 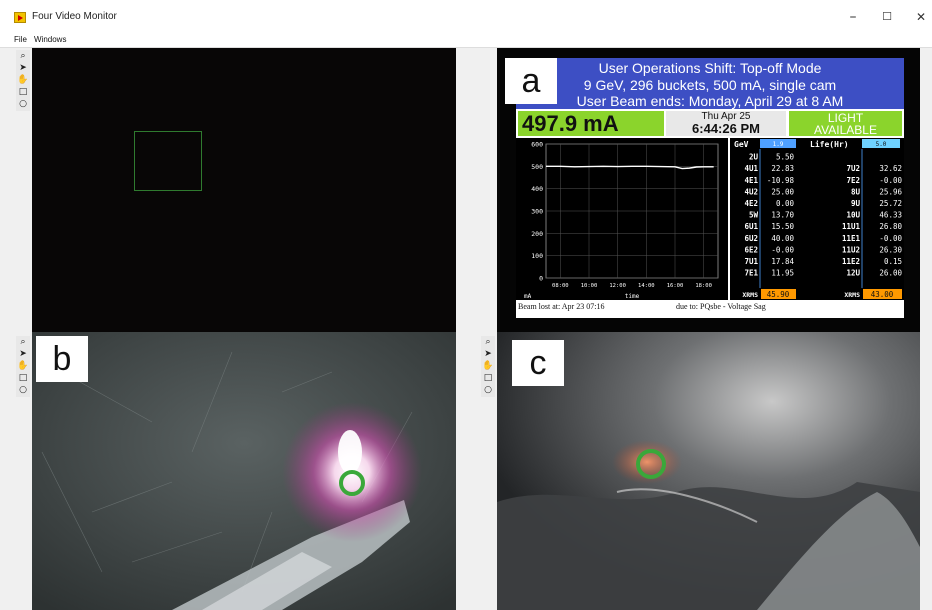 What do you see at coordinates (751, 273) in the screenshot?
I see `table-left-row-name: 7E1` at bounding box center [751, 273].